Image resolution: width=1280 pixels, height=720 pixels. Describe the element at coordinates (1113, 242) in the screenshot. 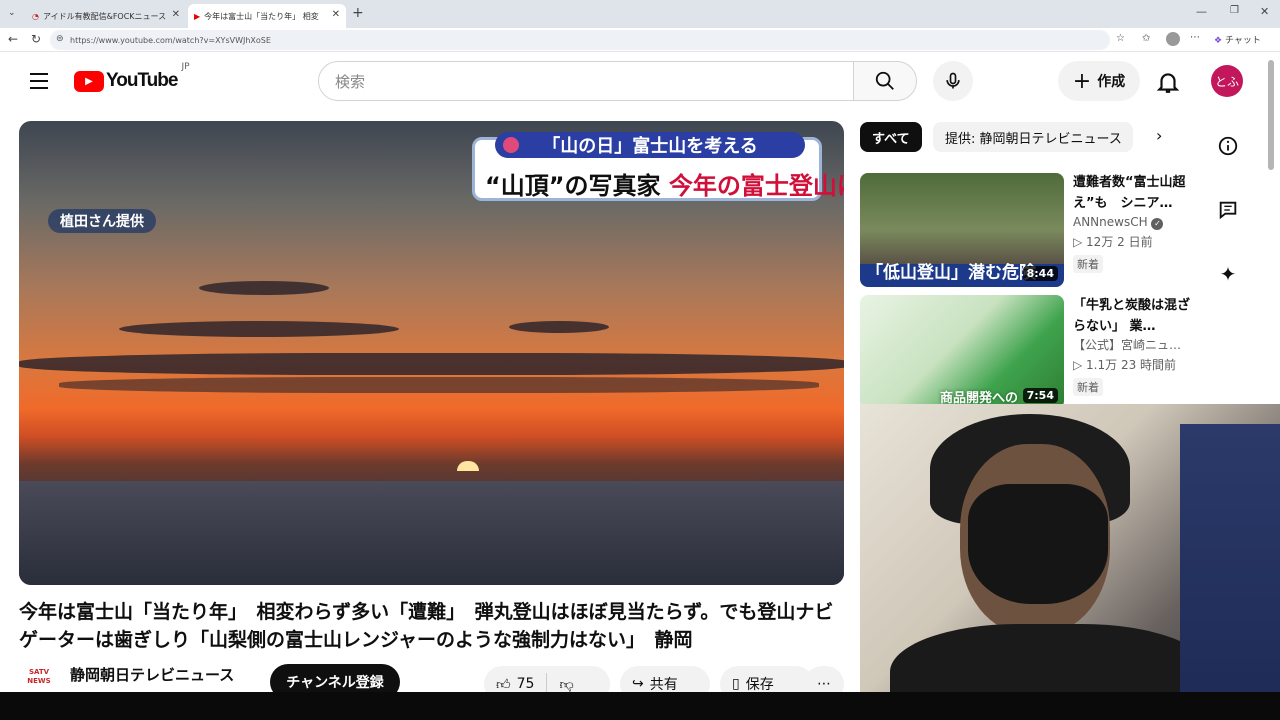

I see `recommendation-meta: ▷ 12万 2 日前` at that location.